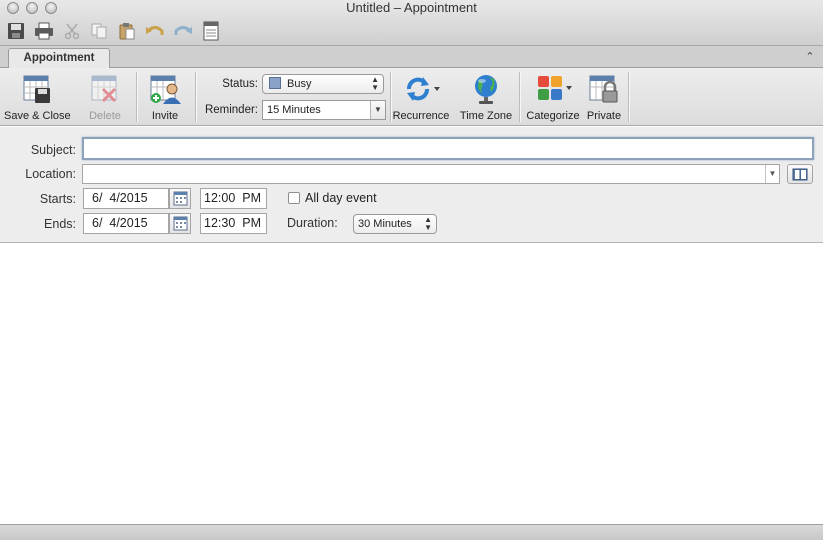 The height and width of the screenshot is (540, 823). What do you see at coordinates (411, 23) in the screenshot?
I see `title-bar: Untitled – Appointment` at bounding box center [411, 23].